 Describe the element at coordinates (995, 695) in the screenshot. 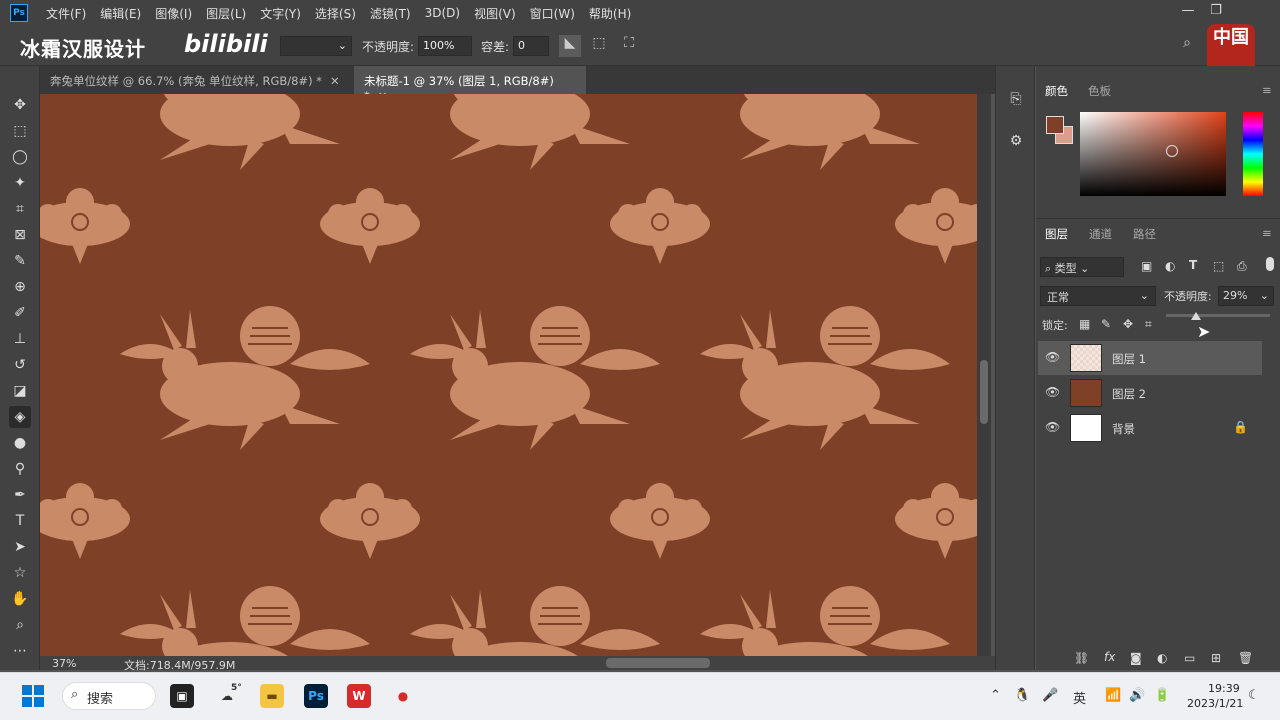

I see `chevron-up-icon: ⌃` at that location.